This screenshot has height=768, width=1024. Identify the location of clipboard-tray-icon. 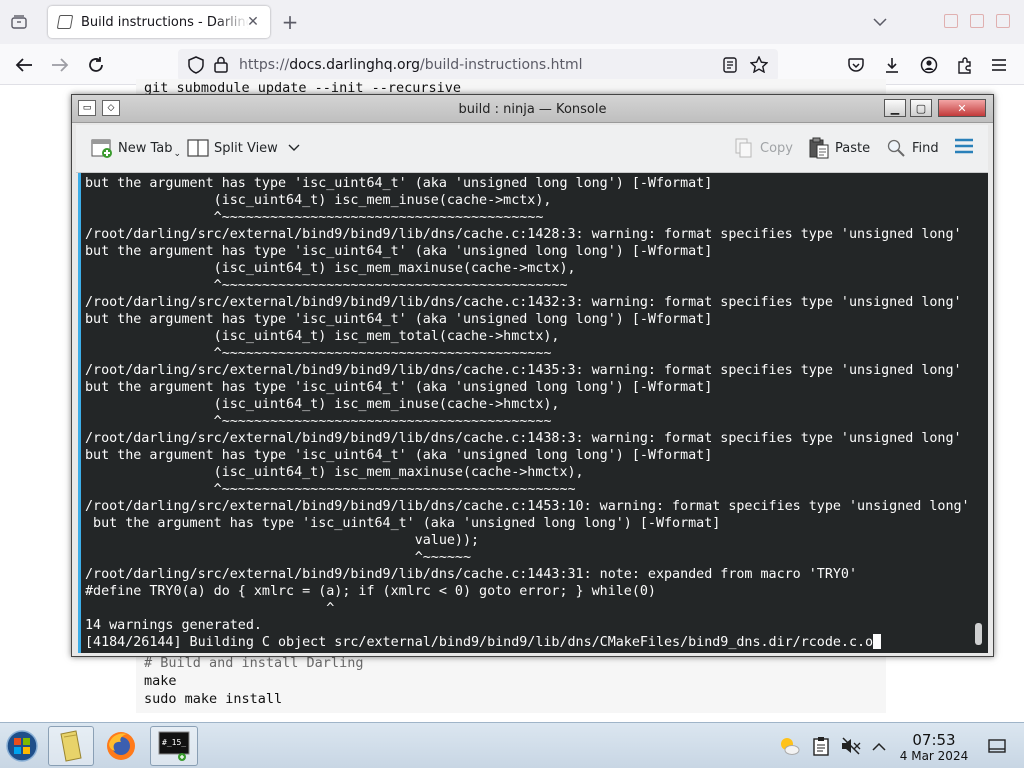
(821, 746).